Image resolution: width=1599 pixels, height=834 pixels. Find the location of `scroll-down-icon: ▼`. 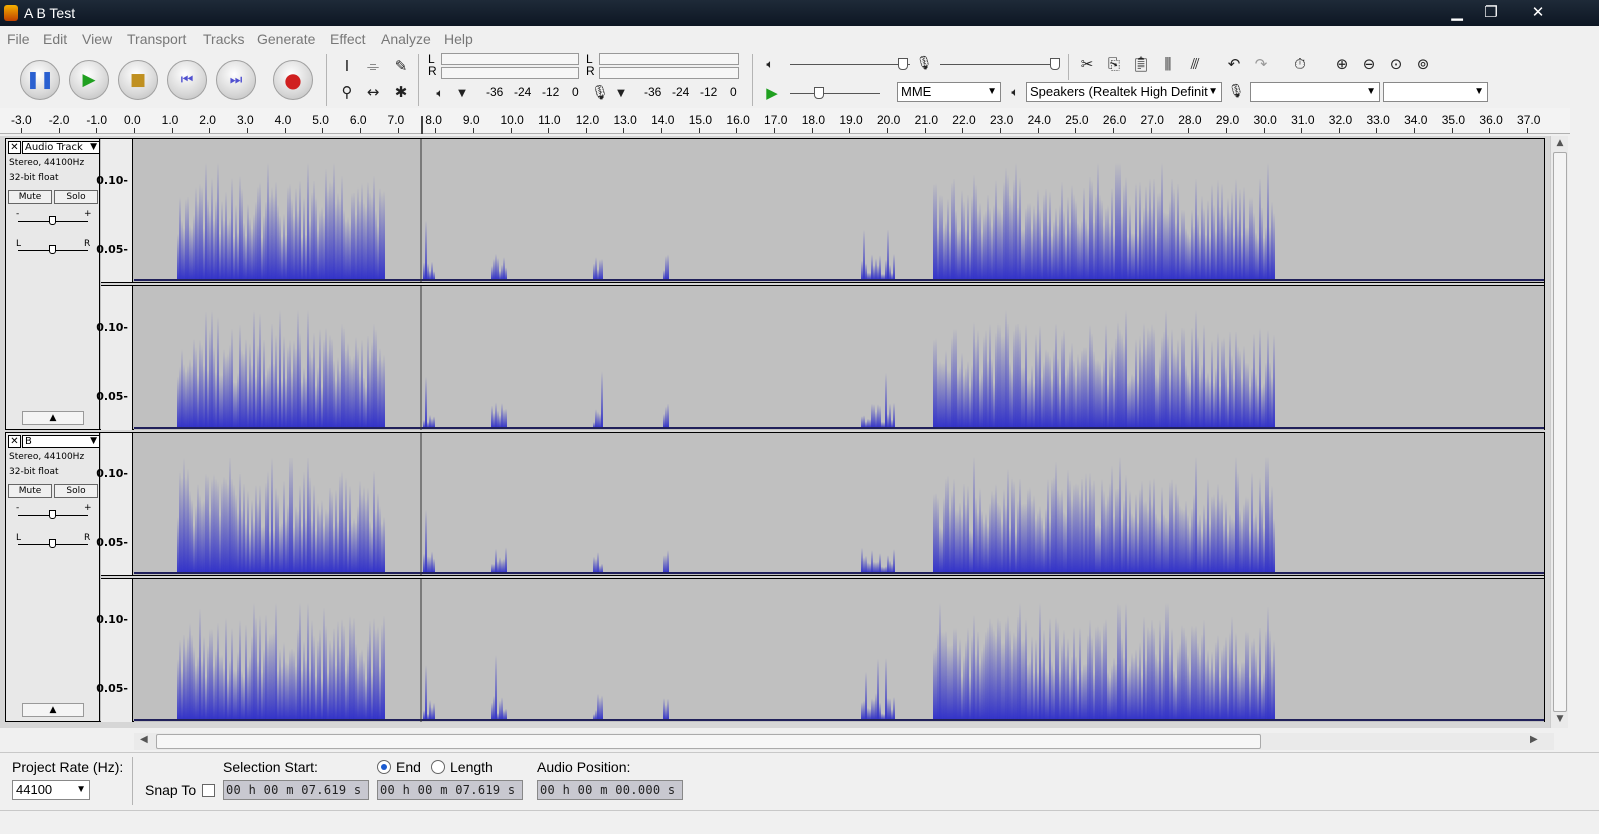

scroll-down-icon: ▼ is located at coordinates (1560, 719).